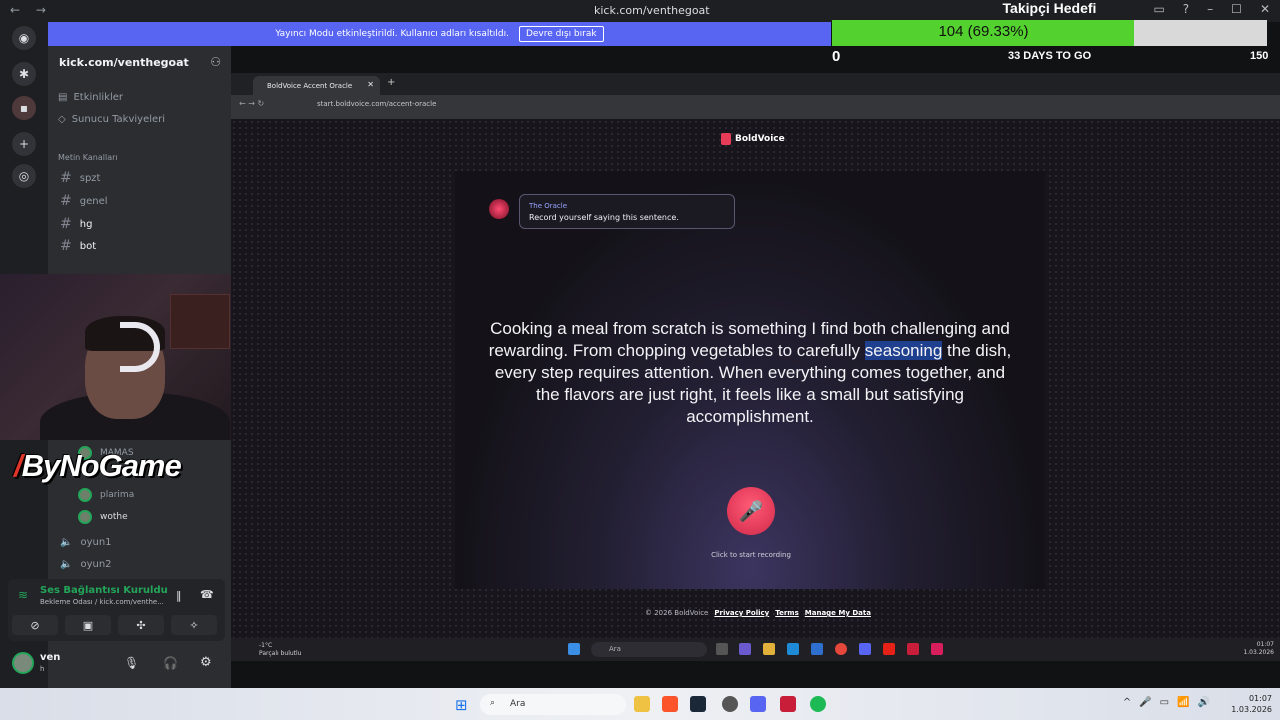  Describe the element at coordinates (86, 224) in the screenshot. I see `channel-label: hg` at that location.